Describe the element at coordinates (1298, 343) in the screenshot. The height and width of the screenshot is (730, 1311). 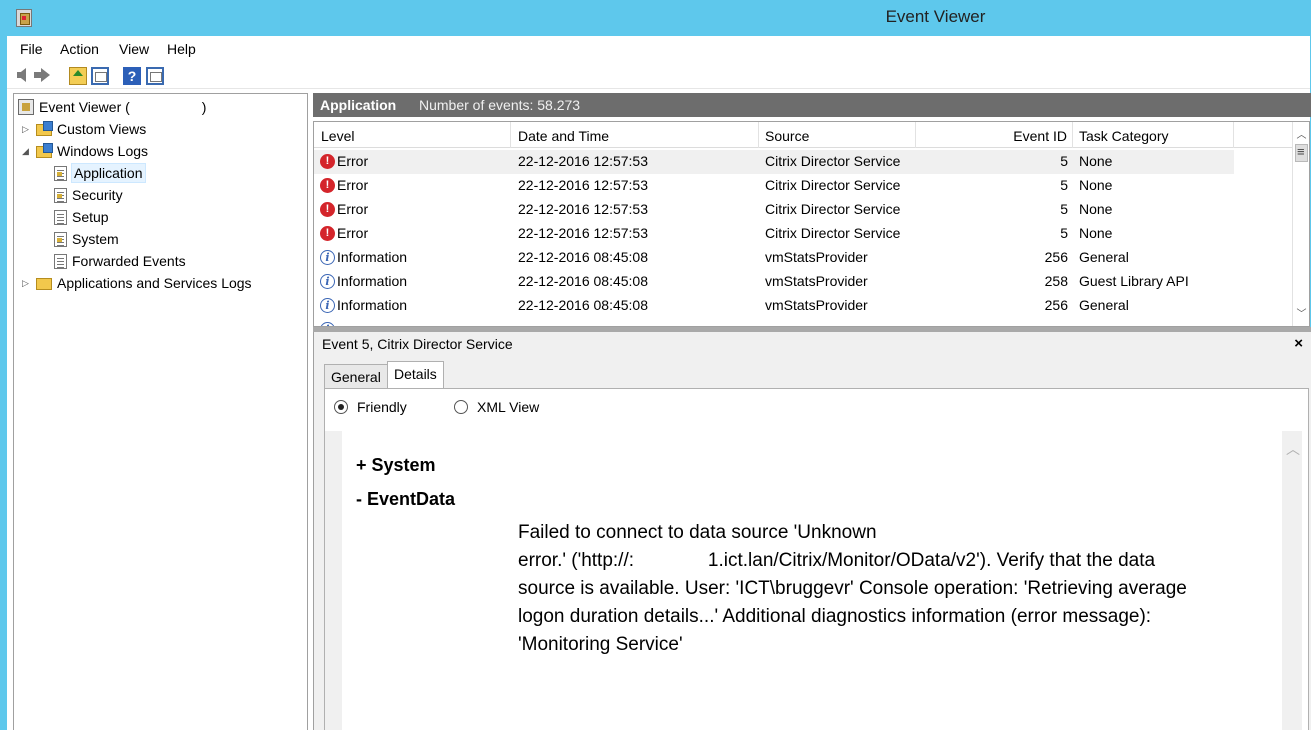
I see `close-icon: ×` at that location.